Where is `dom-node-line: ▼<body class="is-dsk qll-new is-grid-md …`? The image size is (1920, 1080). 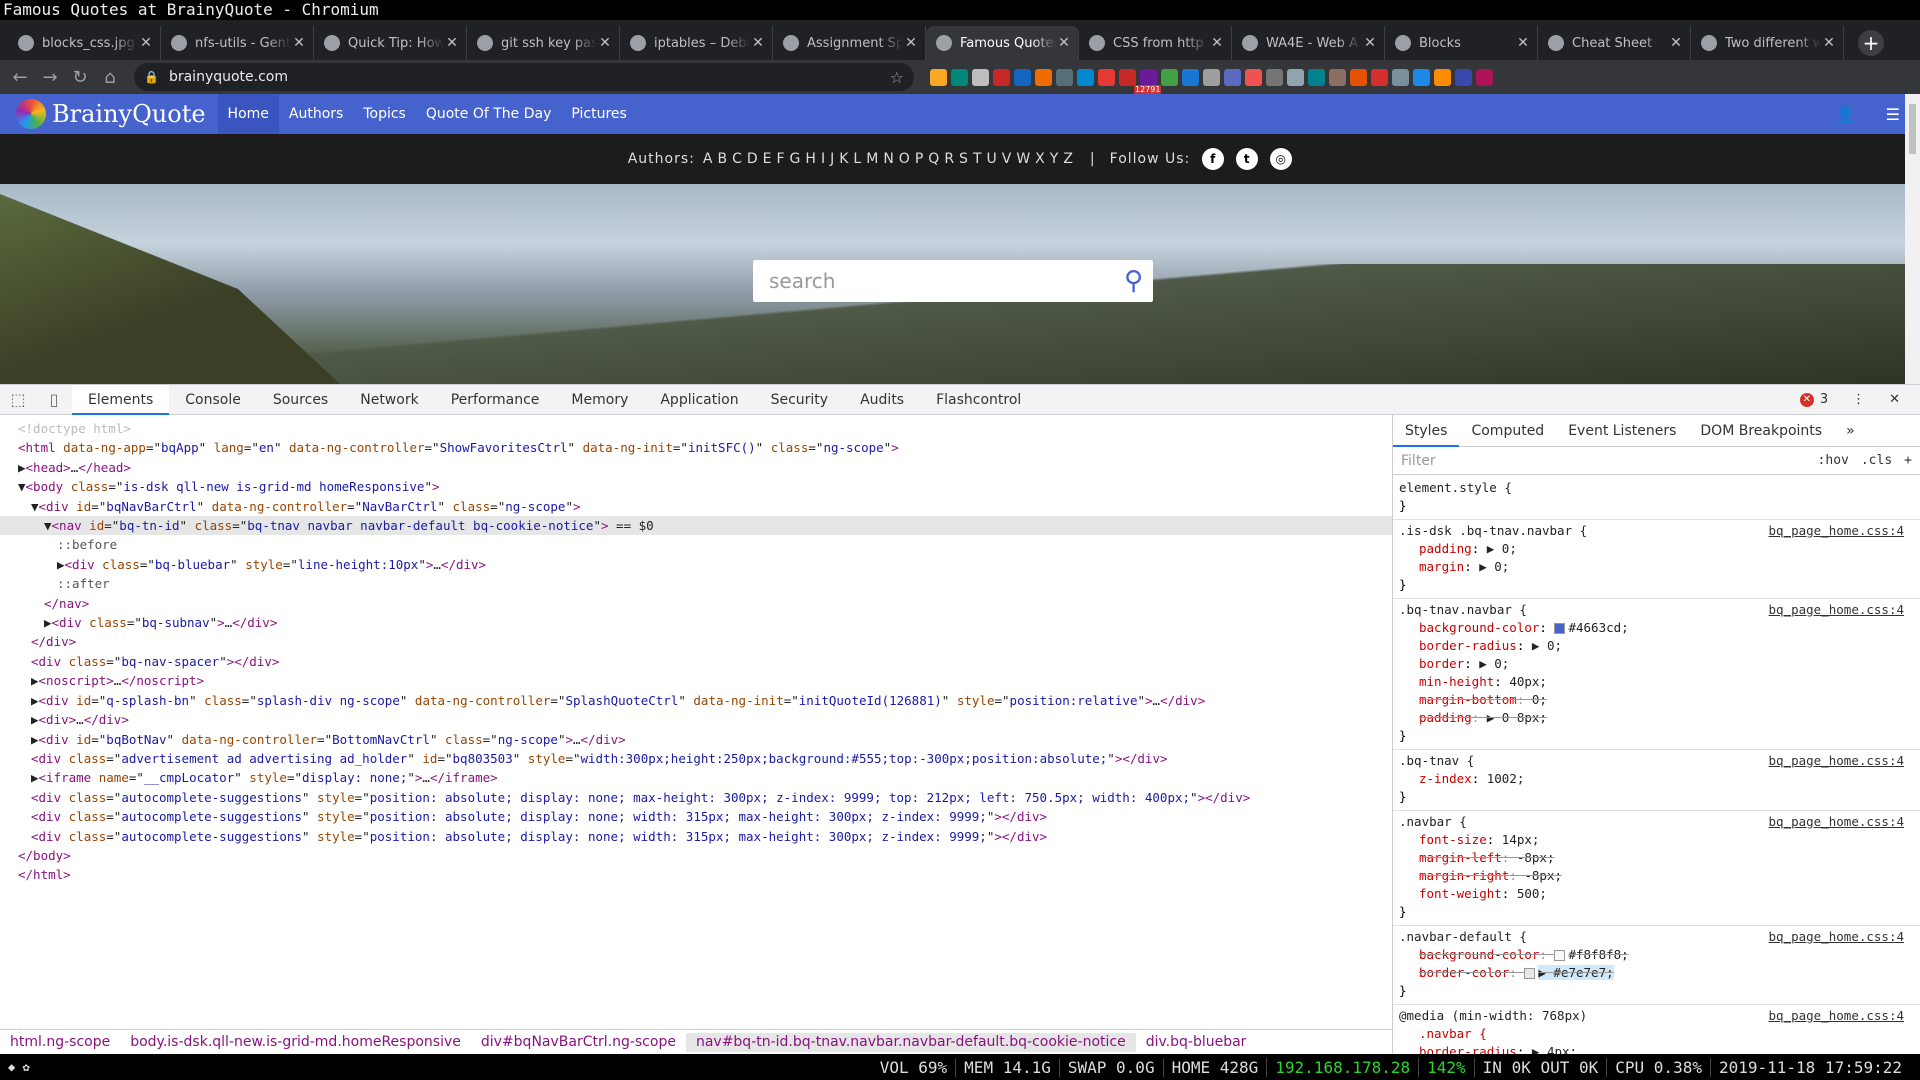 dom-node-line: ▼<body class="is-dsk qll-new is-grid-md … is located at coordinates (696, 486).